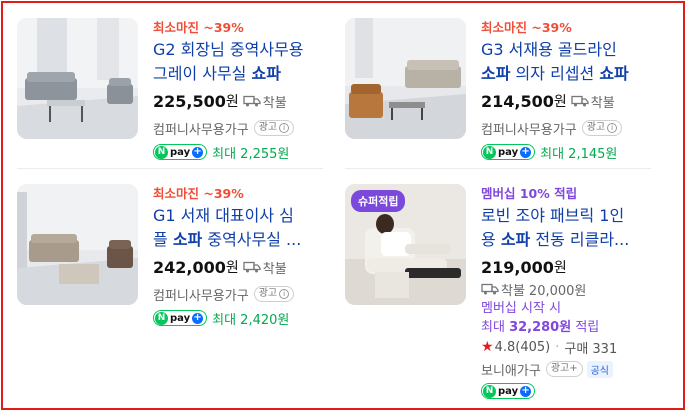 The width and height of the screenshot is (686, 411). Describe the element at coordinates (505, 347) in the screenshot. I see `rating-value: 4.8` at that location.